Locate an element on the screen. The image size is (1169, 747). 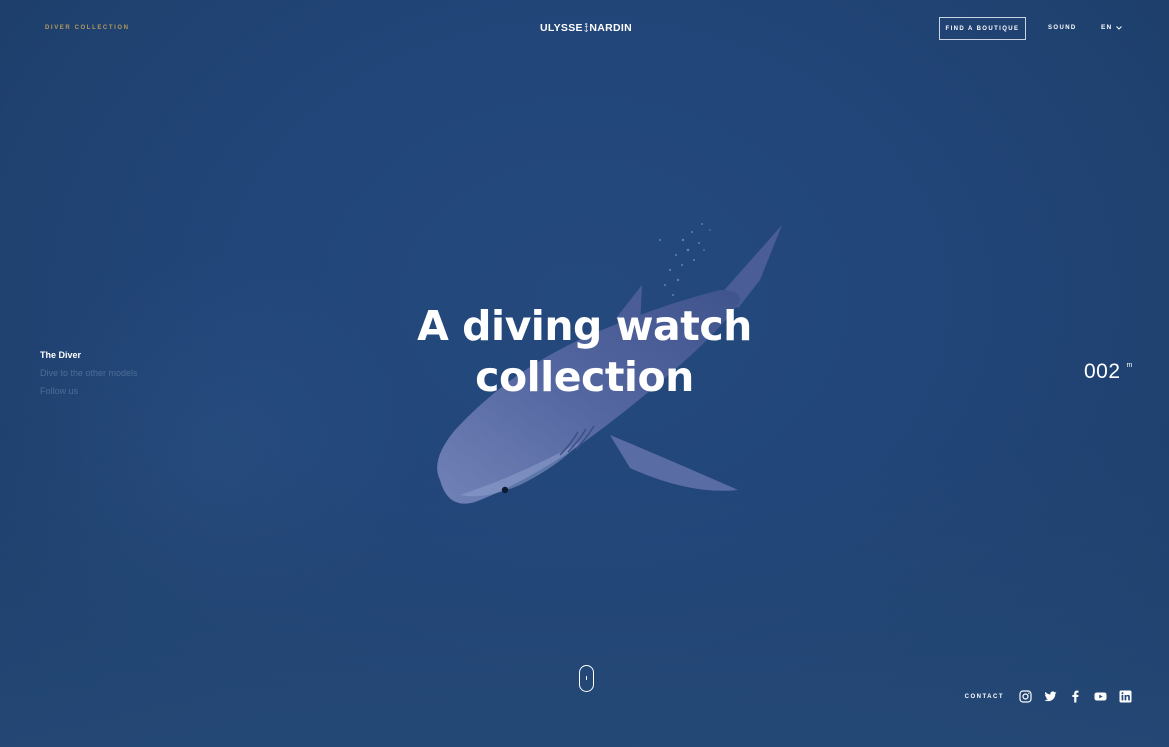
twitter-icon is located at coordinates (1050, 696).